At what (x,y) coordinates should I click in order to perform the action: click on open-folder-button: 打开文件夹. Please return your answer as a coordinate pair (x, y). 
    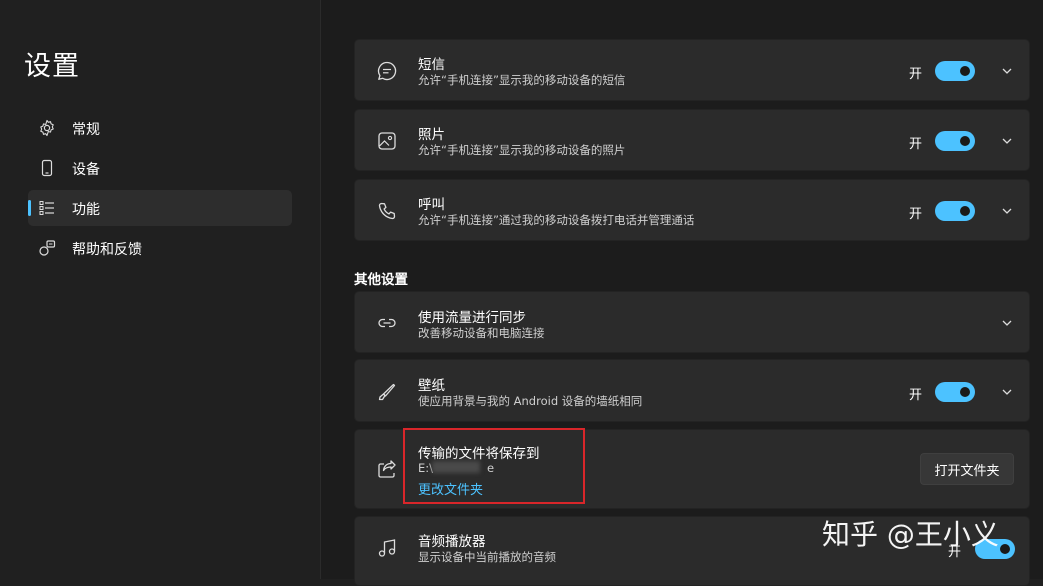
    Looking at the image, I should click on (967, 469).